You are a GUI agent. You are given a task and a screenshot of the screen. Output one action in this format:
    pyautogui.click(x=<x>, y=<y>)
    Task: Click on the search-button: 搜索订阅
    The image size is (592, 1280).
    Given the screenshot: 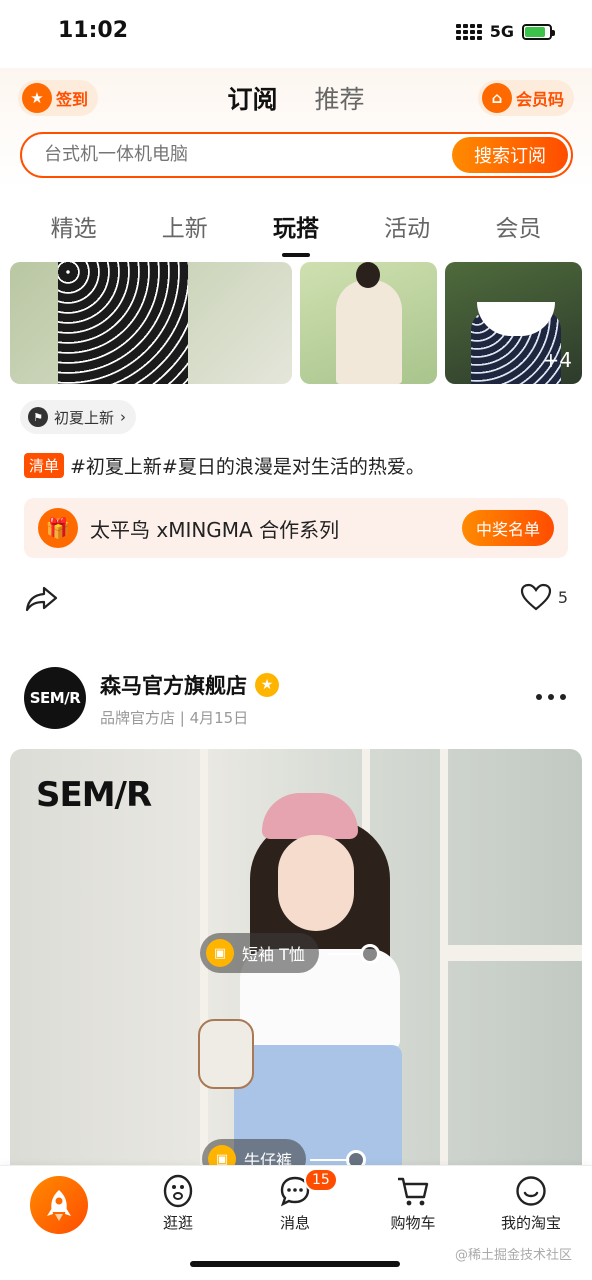 What is the action you would take?
    pyautogui.click(x=510, y=155)
    